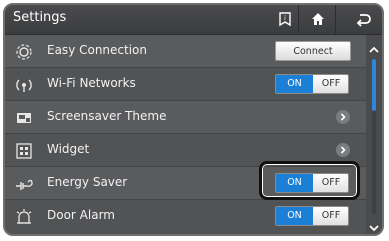  Describe the element at coordinates (374, 47) in the screenshot. I see `chevron-up-icon` at that location.